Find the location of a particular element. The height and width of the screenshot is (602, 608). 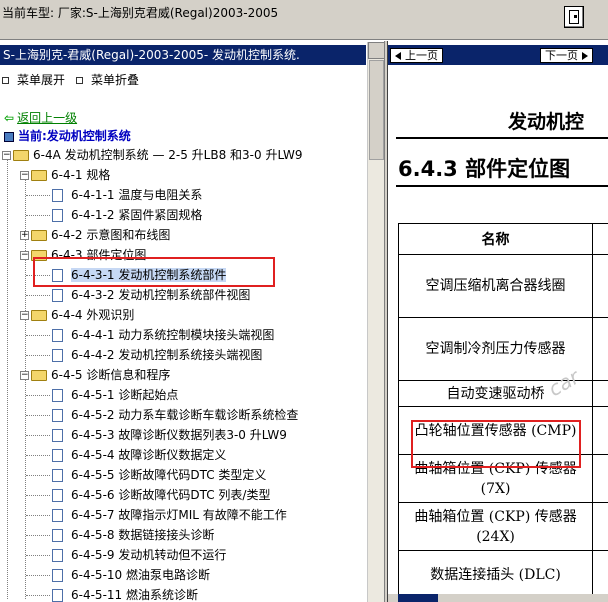

tree-doc-item: 6-4-1-1 温度与电阻关系 is located at coordinates (127, 195).